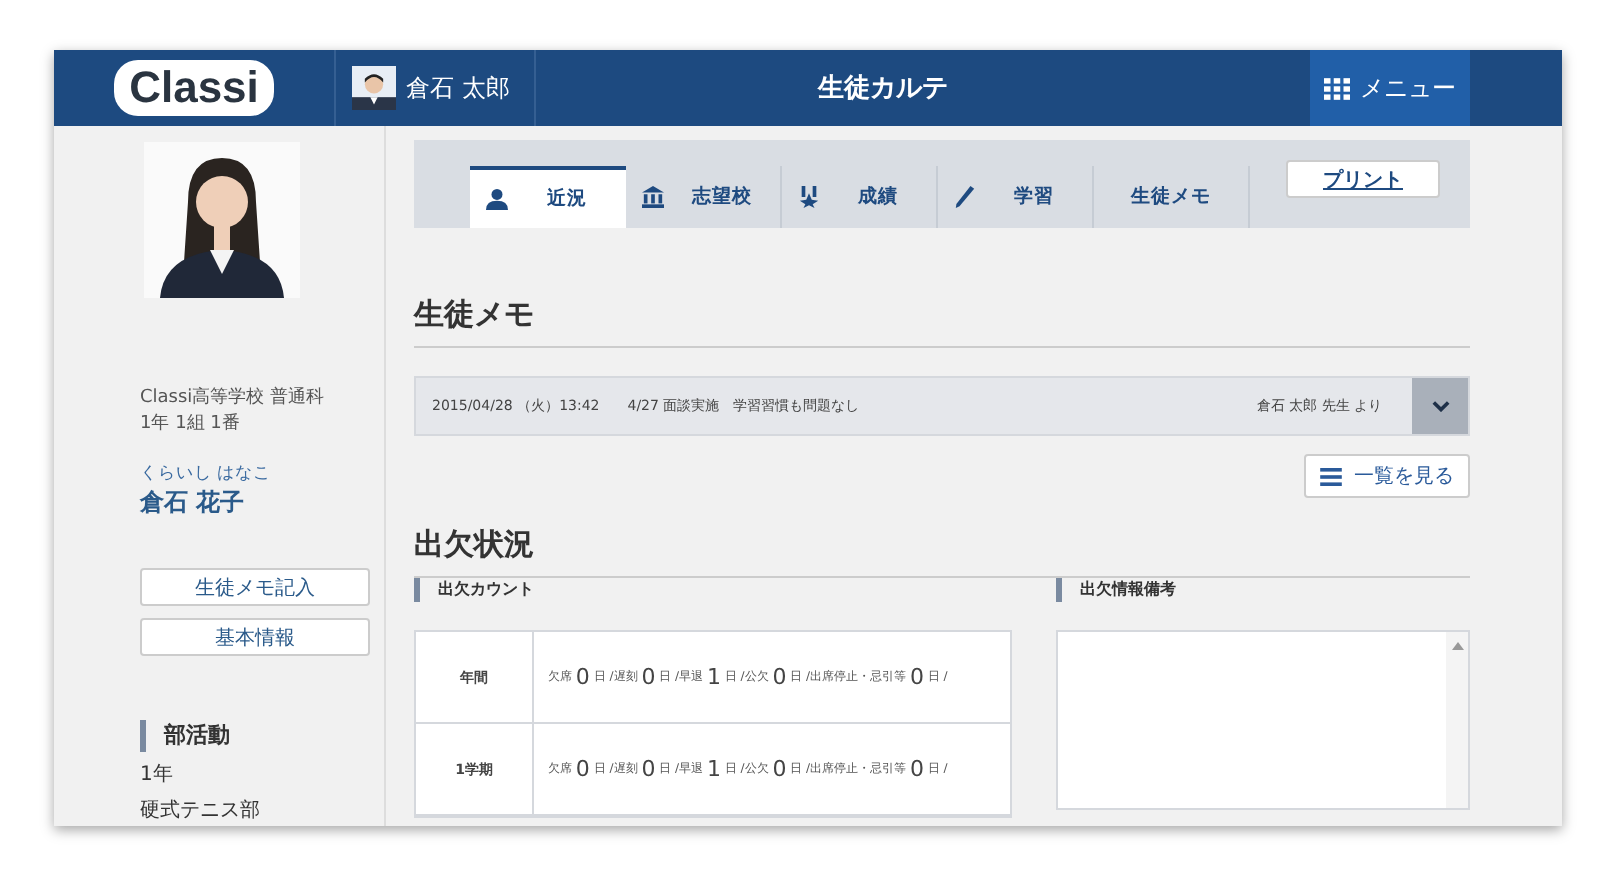 The height and width of the screenshot is (882, 1600). What do you see at coordinates (1263, 720) in the screenshot?
I see `notes-field` at bounding box center [1263, 720].